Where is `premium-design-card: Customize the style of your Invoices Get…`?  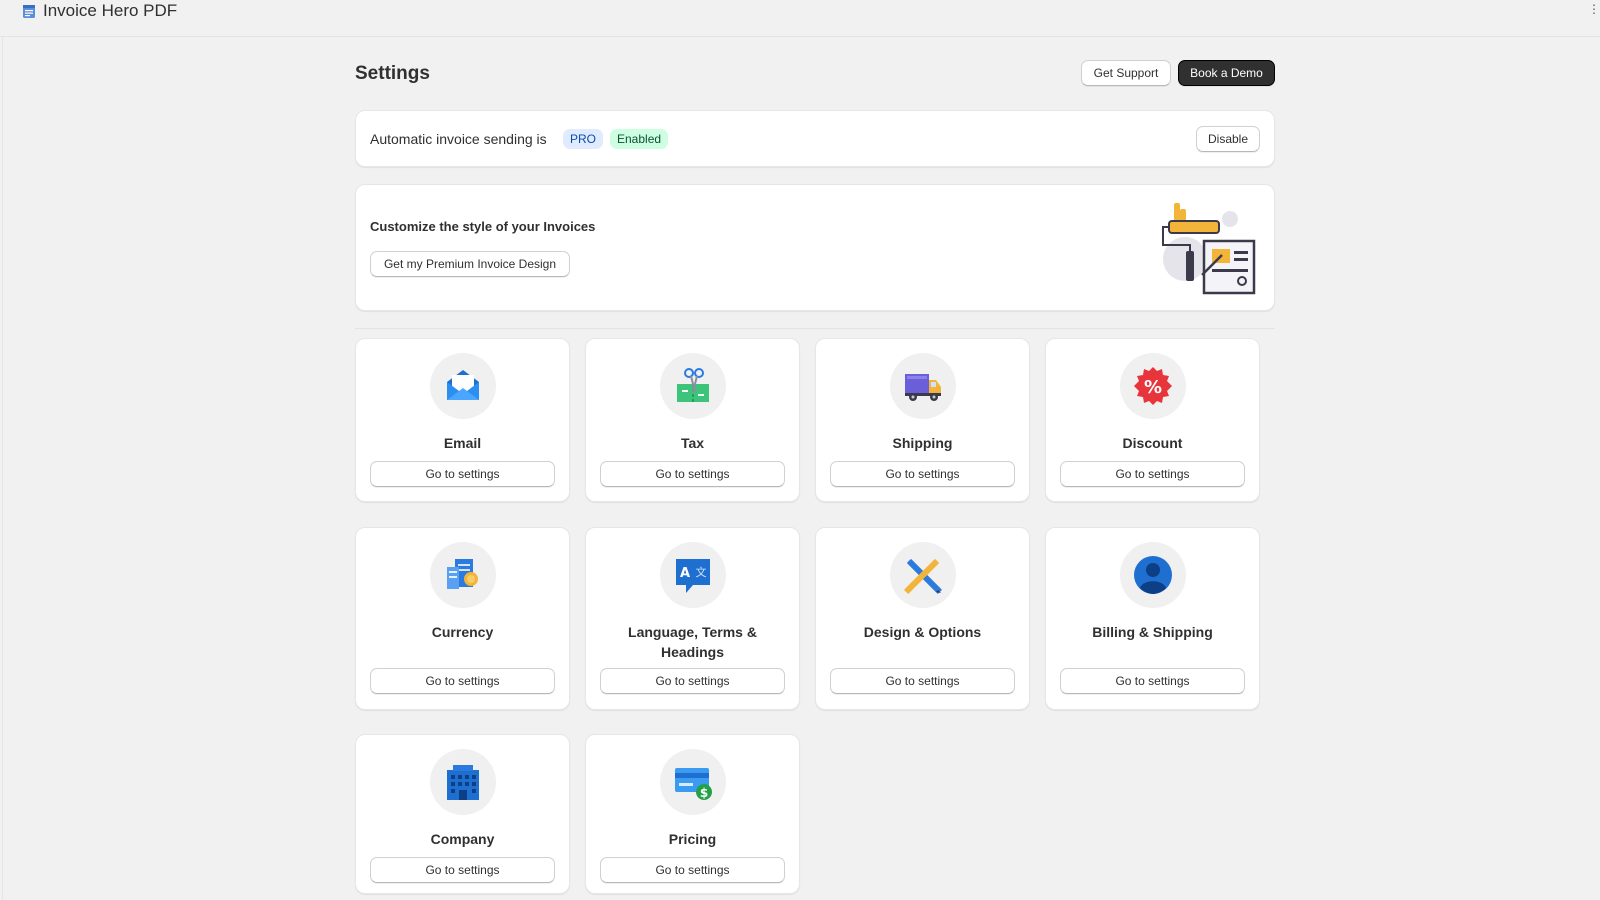
premium-design-card: Customize the style of your Invoices Get… is located at coordinates (815, 247).